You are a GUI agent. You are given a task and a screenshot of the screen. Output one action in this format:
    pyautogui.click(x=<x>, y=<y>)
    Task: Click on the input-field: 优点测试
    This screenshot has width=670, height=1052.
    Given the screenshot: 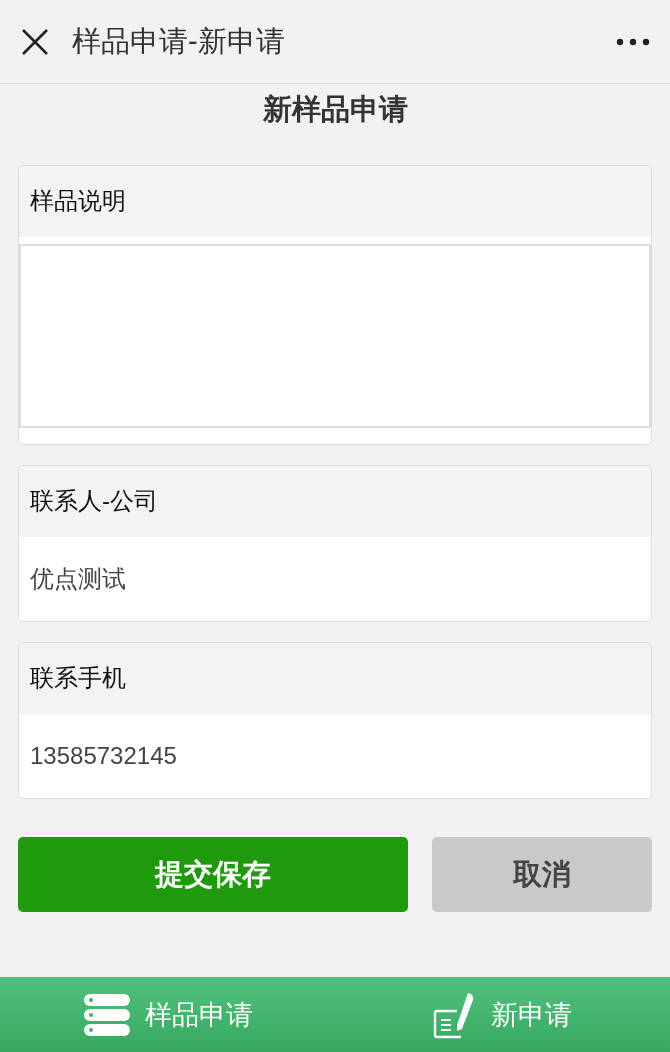 What is the action you would take?
    pyautogui.click(x=335, y=579)
    